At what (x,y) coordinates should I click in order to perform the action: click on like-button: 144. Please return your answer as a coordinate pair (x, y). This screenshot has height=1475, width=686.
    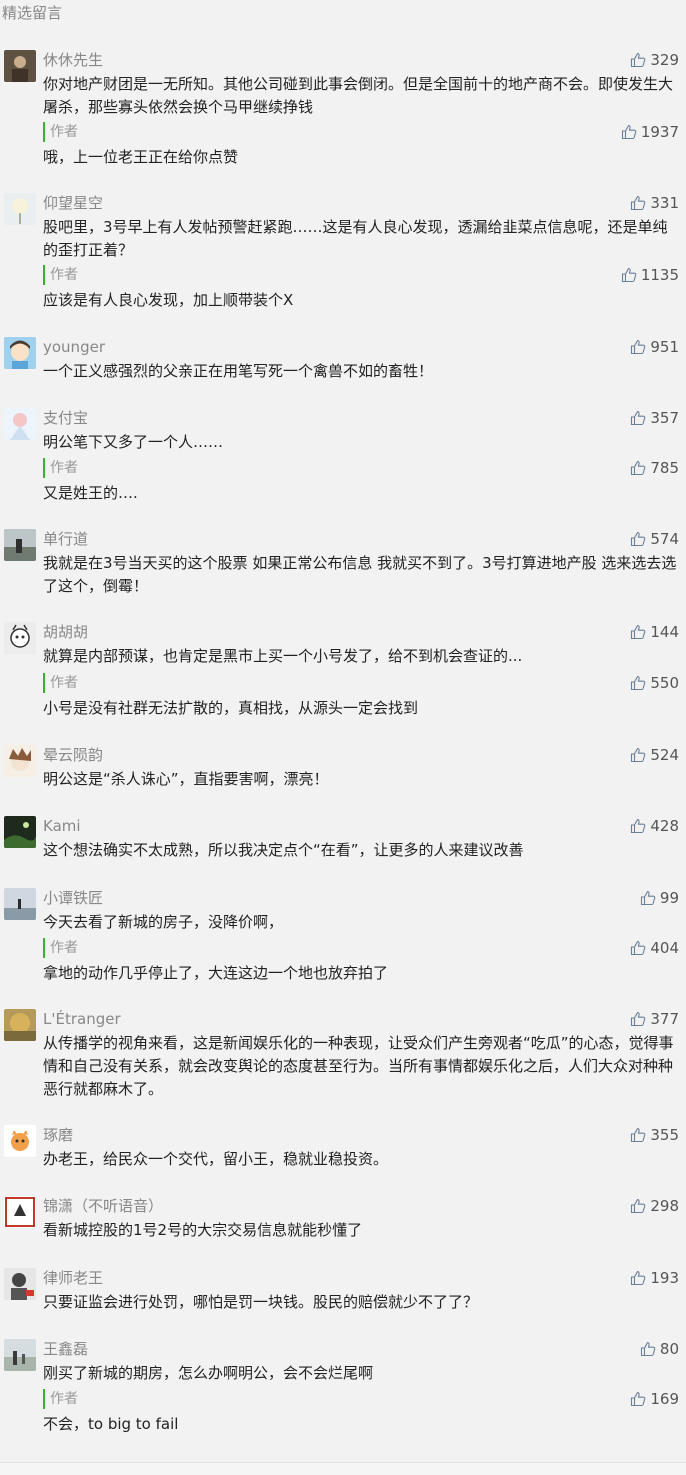
    Looking at the image, I should click on (654, 632).